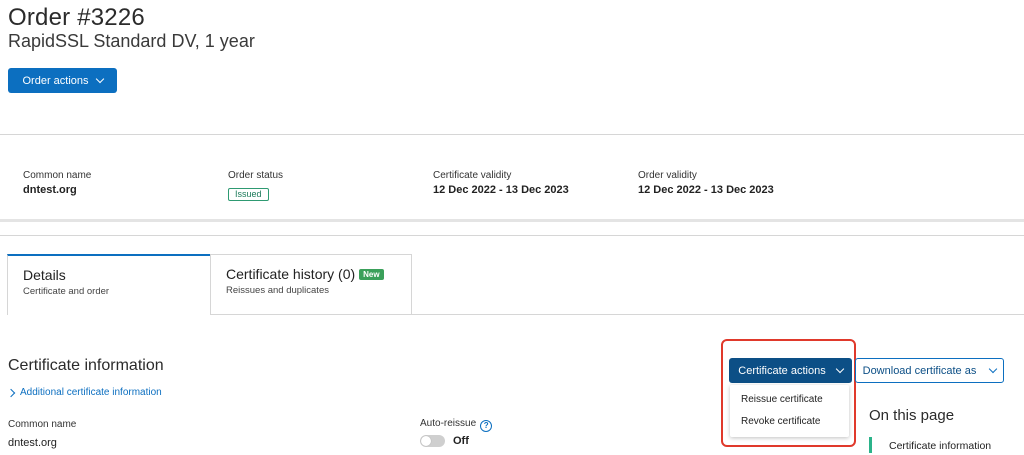 This screenshot has width=1024, height=455. What do you see at coordinates (782, 370) in the screenshot?
I see `certificate-actions-label: Certificate actions` at bounding box center [782, 370].